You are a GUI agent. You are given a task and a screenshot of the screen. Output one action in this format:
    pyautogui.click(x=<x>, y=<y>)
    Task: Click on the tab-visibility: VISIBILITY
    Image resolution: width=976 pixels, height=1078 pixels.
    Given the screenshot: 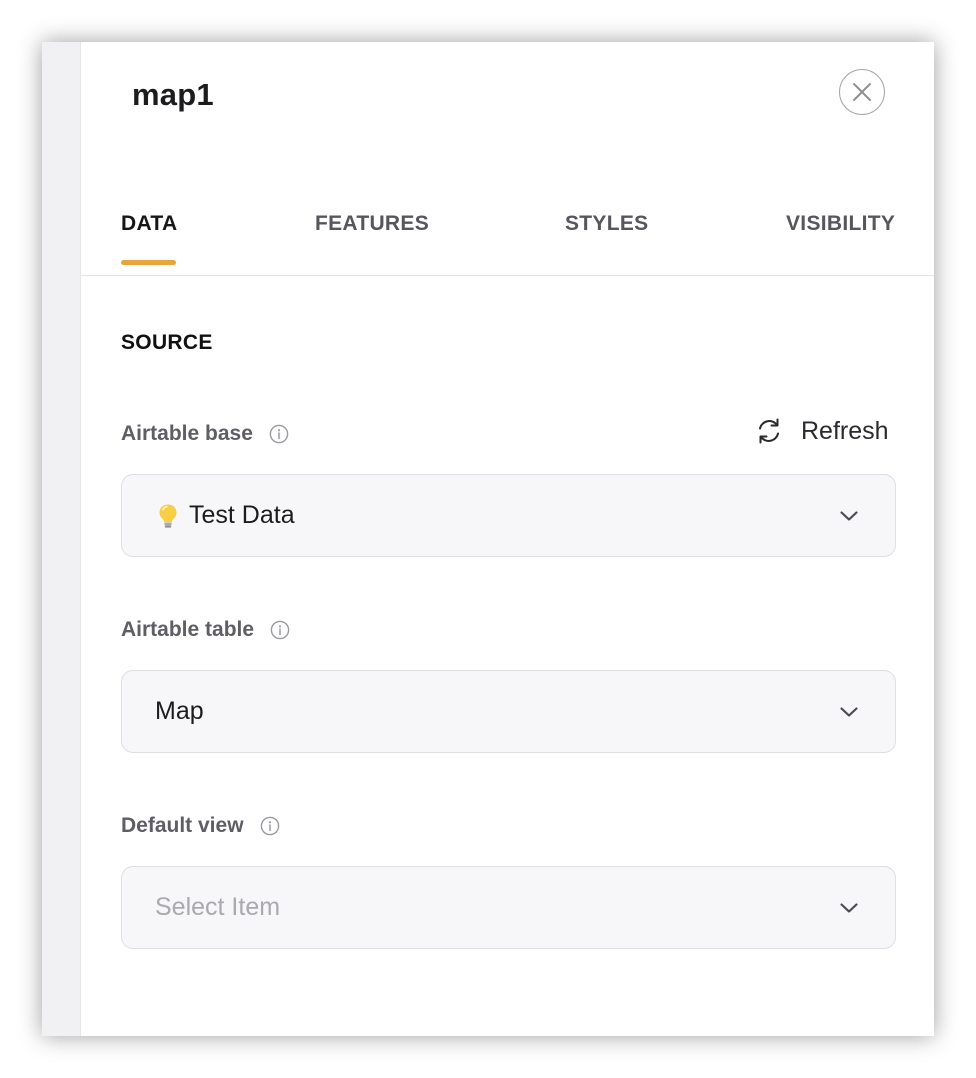 What is the action you would take?
    pyautogui.click(x=840, y=224)
    